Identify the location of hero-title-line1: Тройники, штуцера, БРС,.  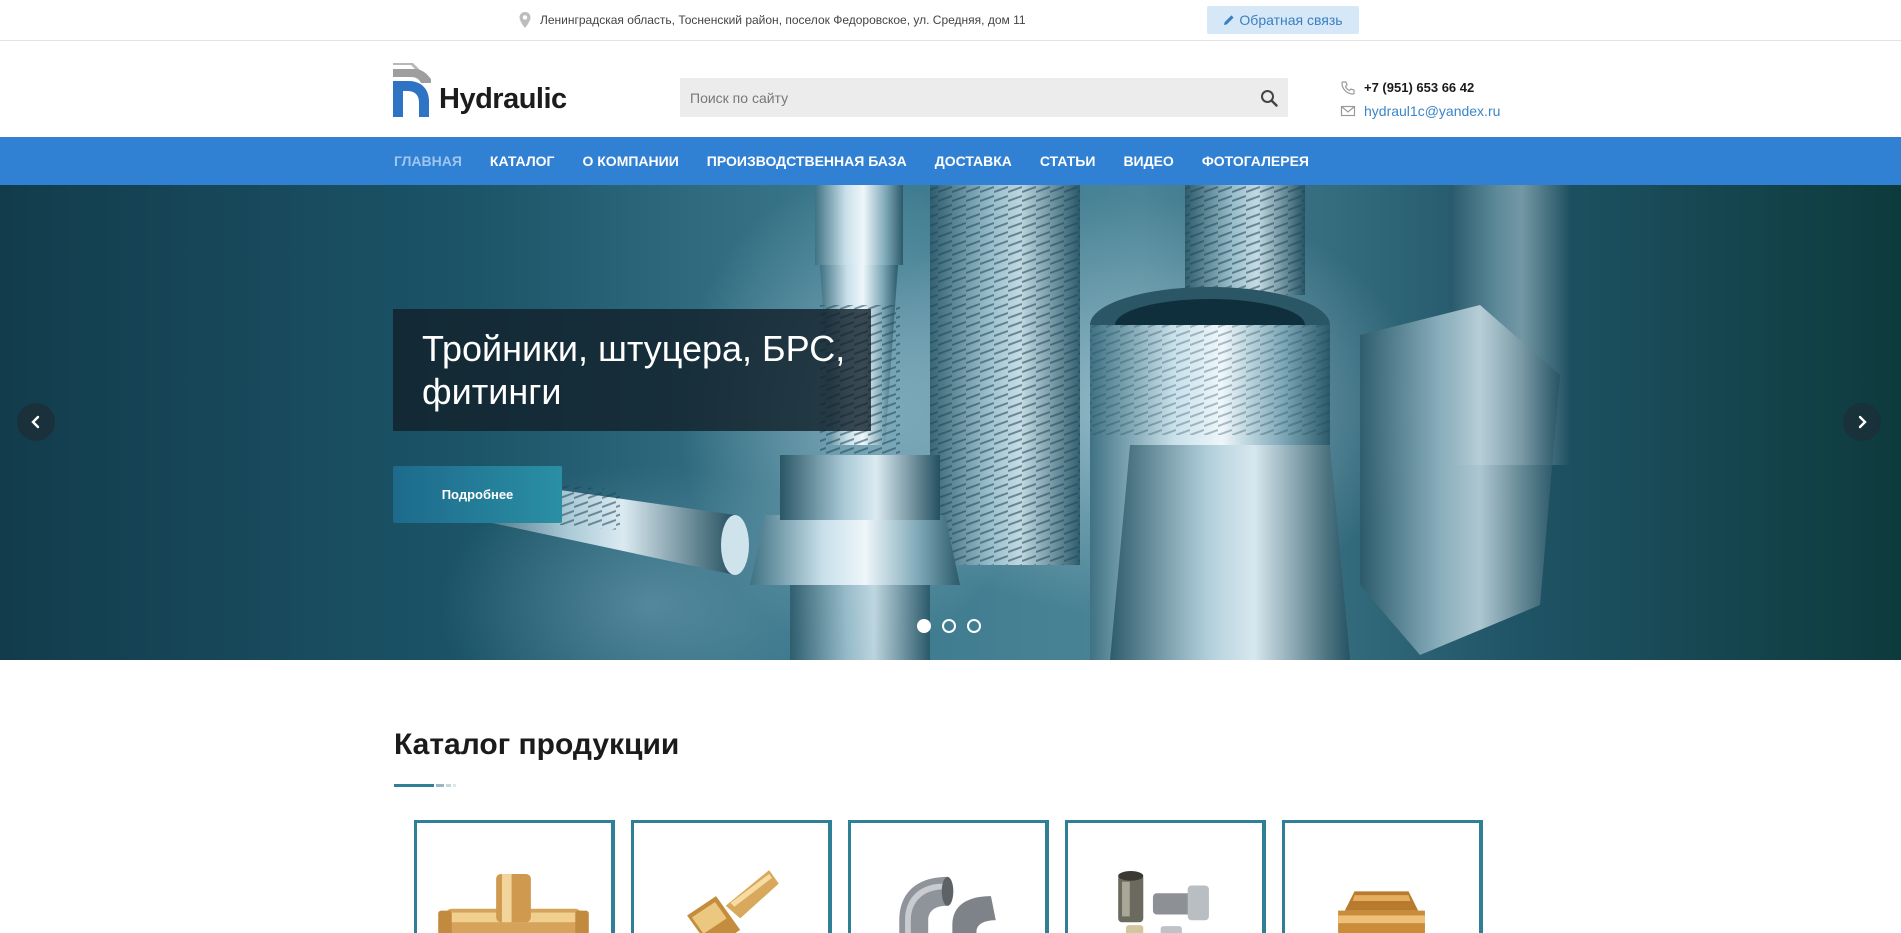
(634, 348).